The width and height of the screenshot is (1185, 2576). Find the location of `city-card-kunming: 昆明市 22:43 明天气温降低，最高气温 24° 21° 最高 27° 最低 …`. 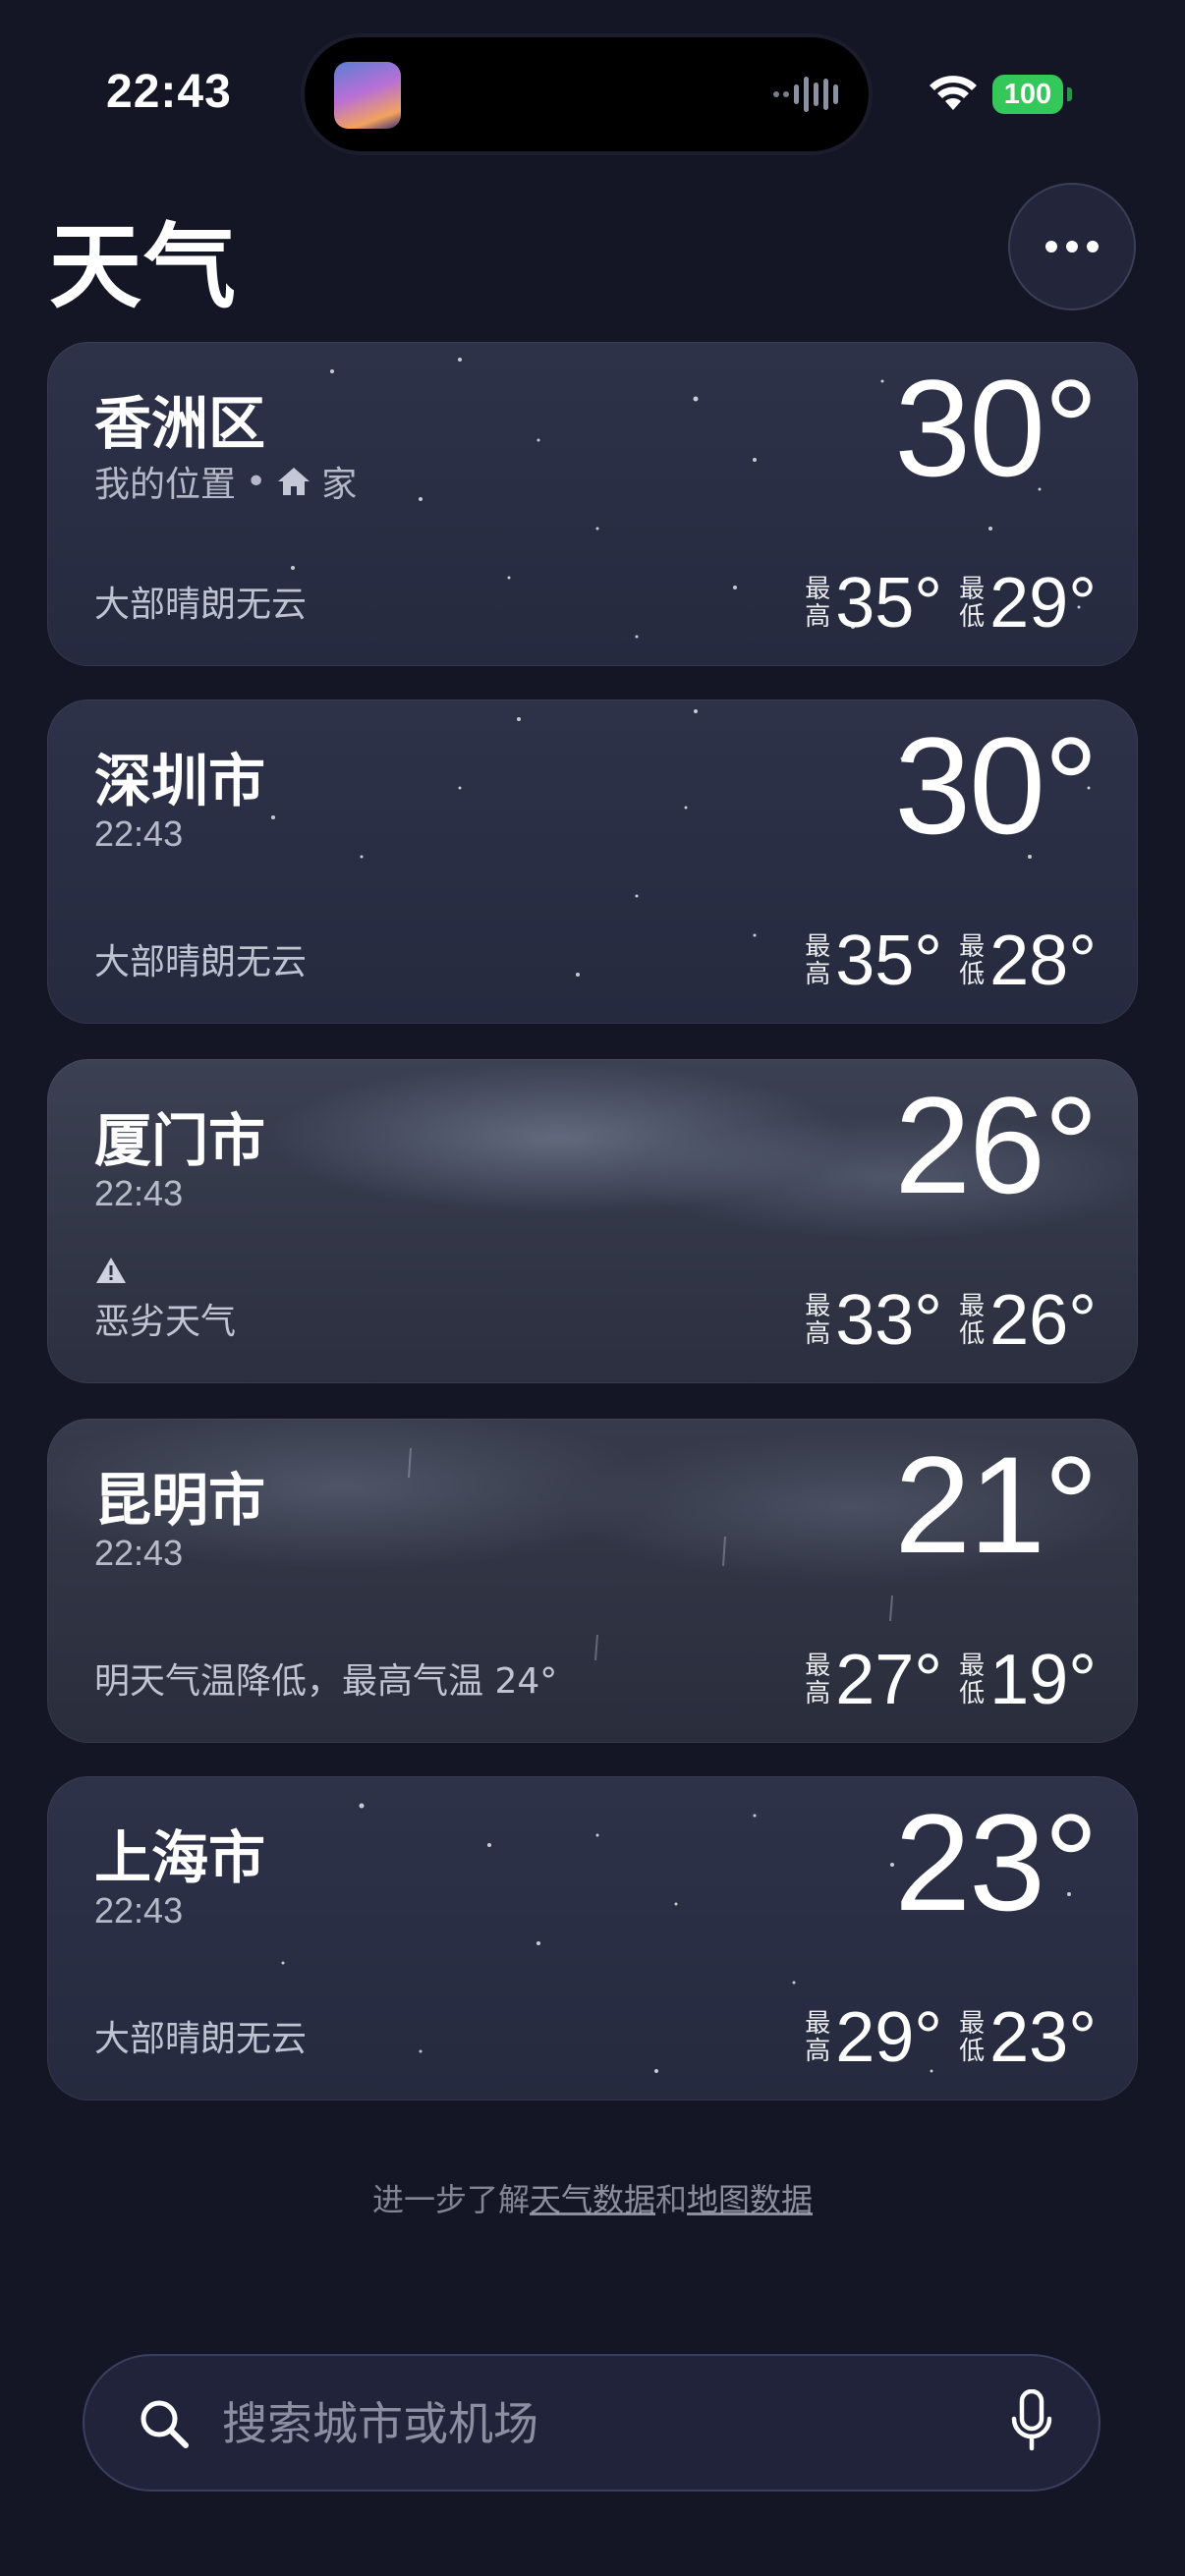

city-card-kunming: 昆明市 22:43 明天气温降低，最高气温 24° 21° 最高 27° 最低 … is located at coordinates (592, 1581).